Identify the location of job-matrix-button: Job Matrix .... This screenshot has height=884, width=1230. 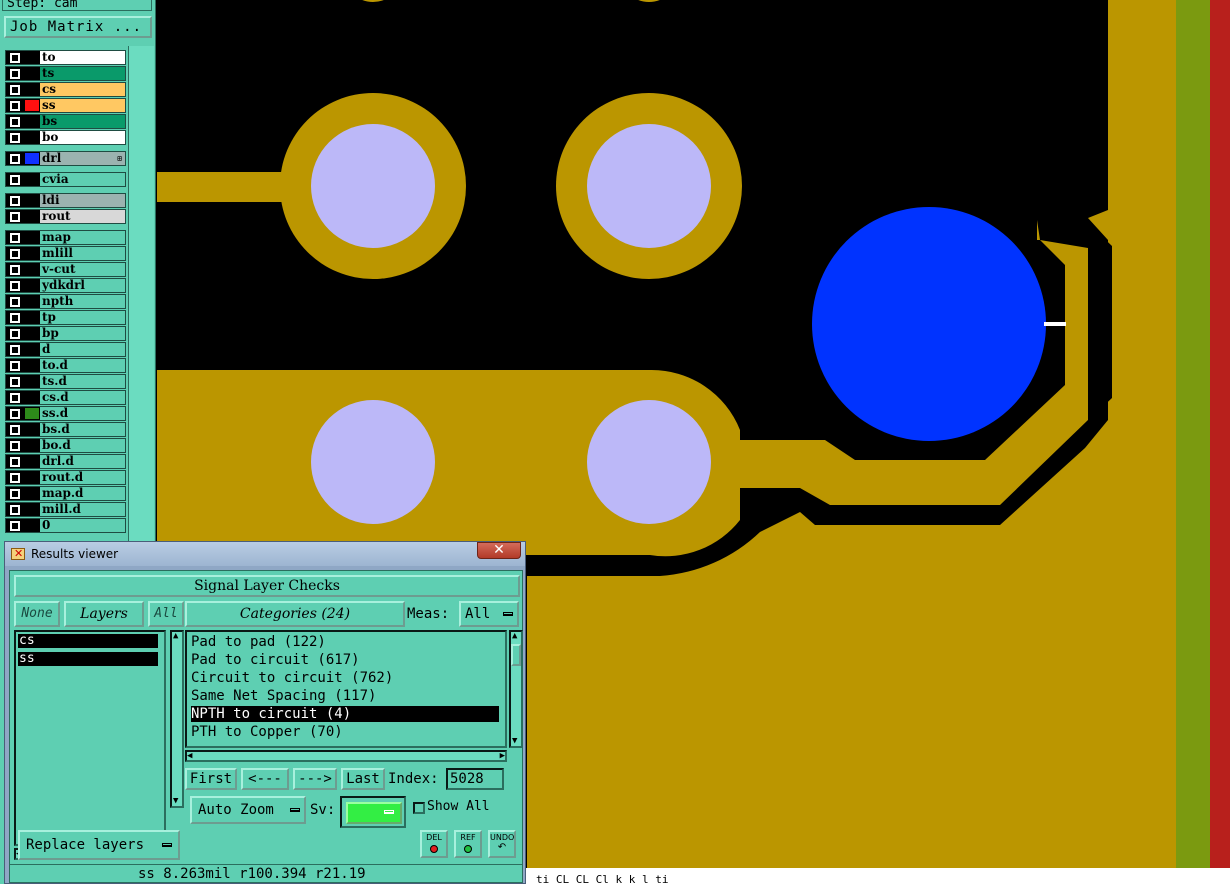
(78, 27).